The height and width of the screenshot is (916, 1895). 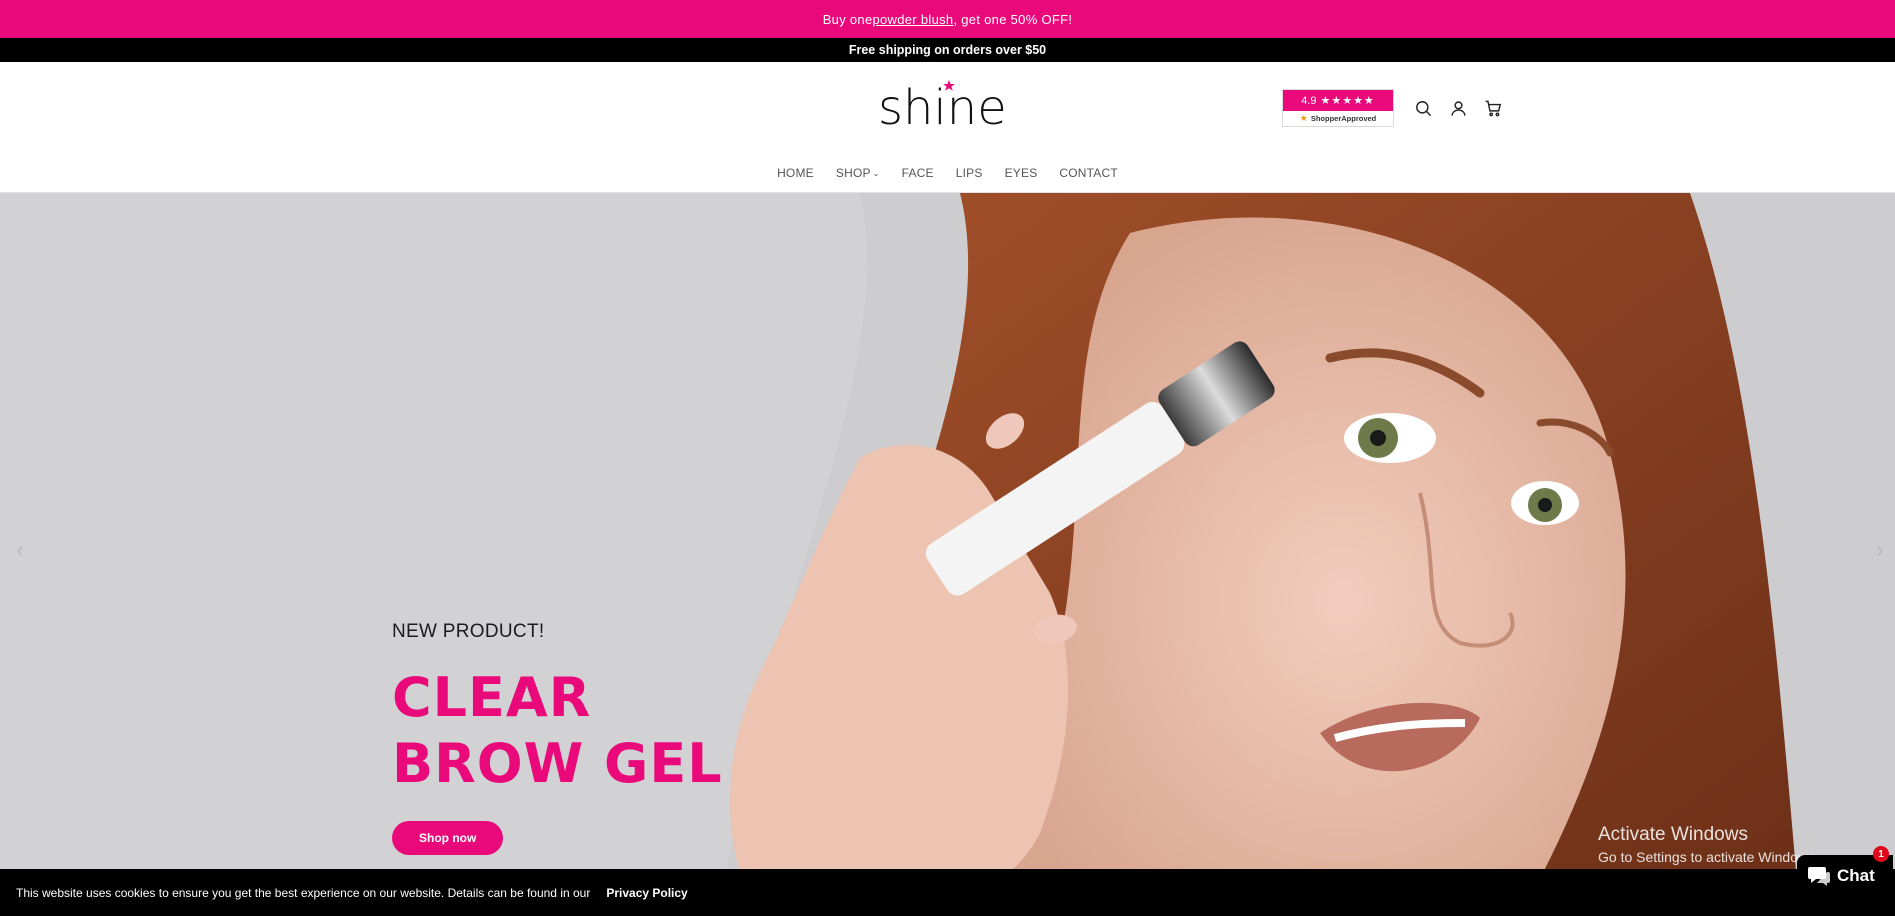 What do you see at coordinates (1309, 100) in the screenshot?
I see `rating-score: 4.9` at bounding box center [1309, 100].